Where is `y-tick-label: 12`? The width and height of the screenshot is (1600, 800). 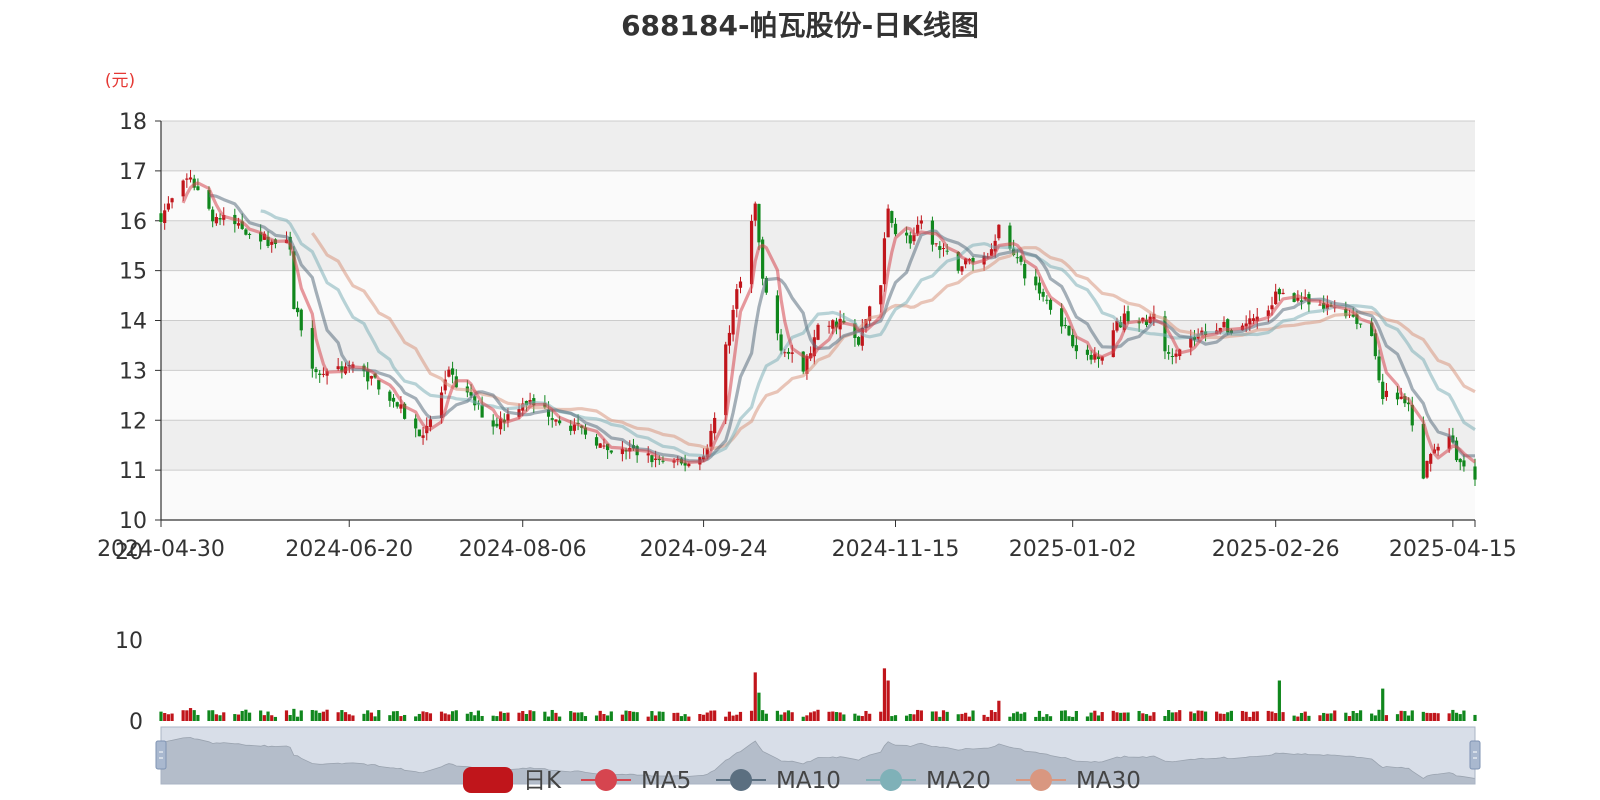
y-tick-label: 12 is located at coordinates (133, 421).